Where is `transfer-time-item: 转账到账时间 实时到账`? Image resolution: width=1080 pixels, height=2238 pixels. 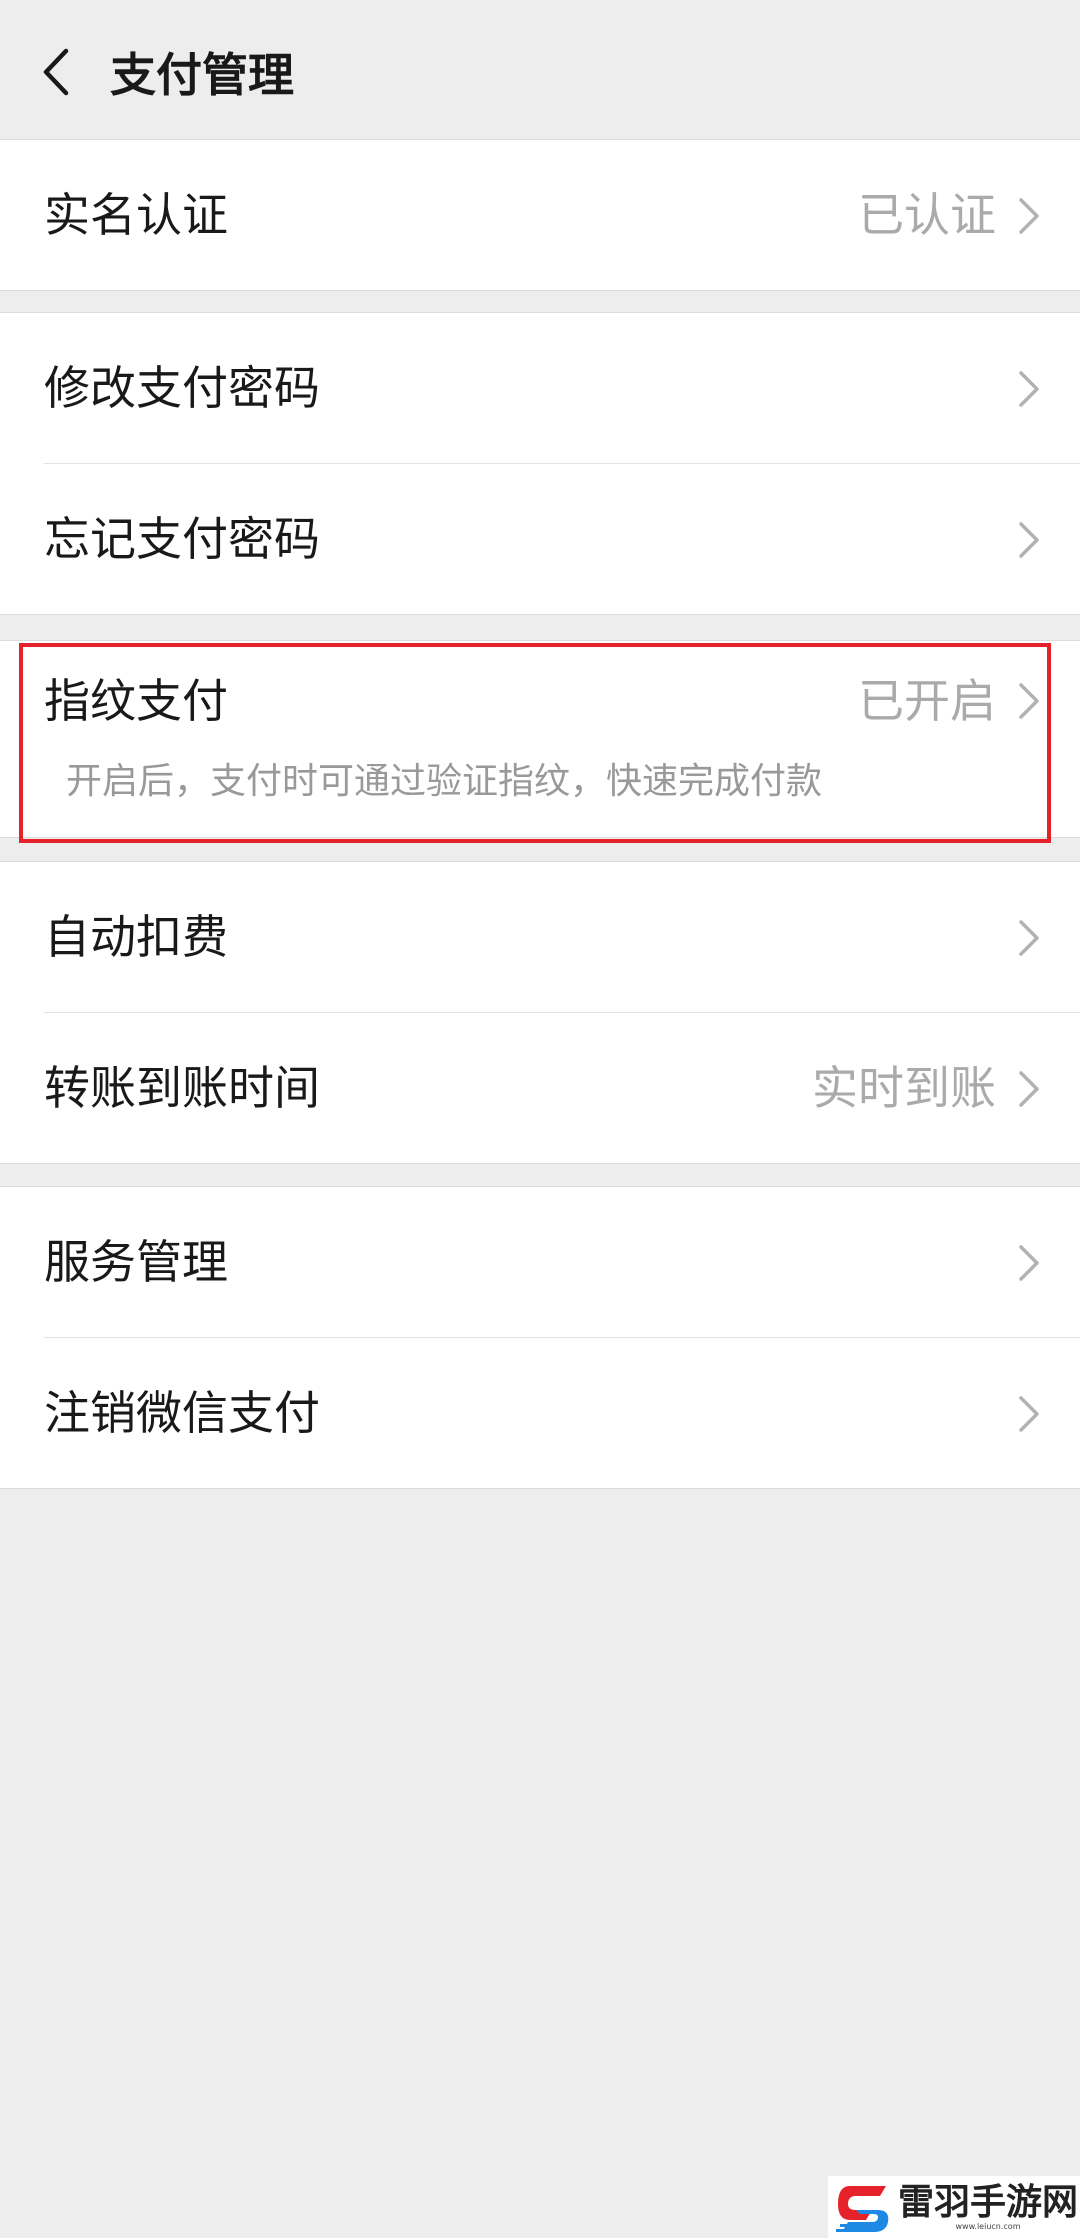 transfer-time-item: 转账到账时间 实时到账 is located at coordinates (540, 1088).